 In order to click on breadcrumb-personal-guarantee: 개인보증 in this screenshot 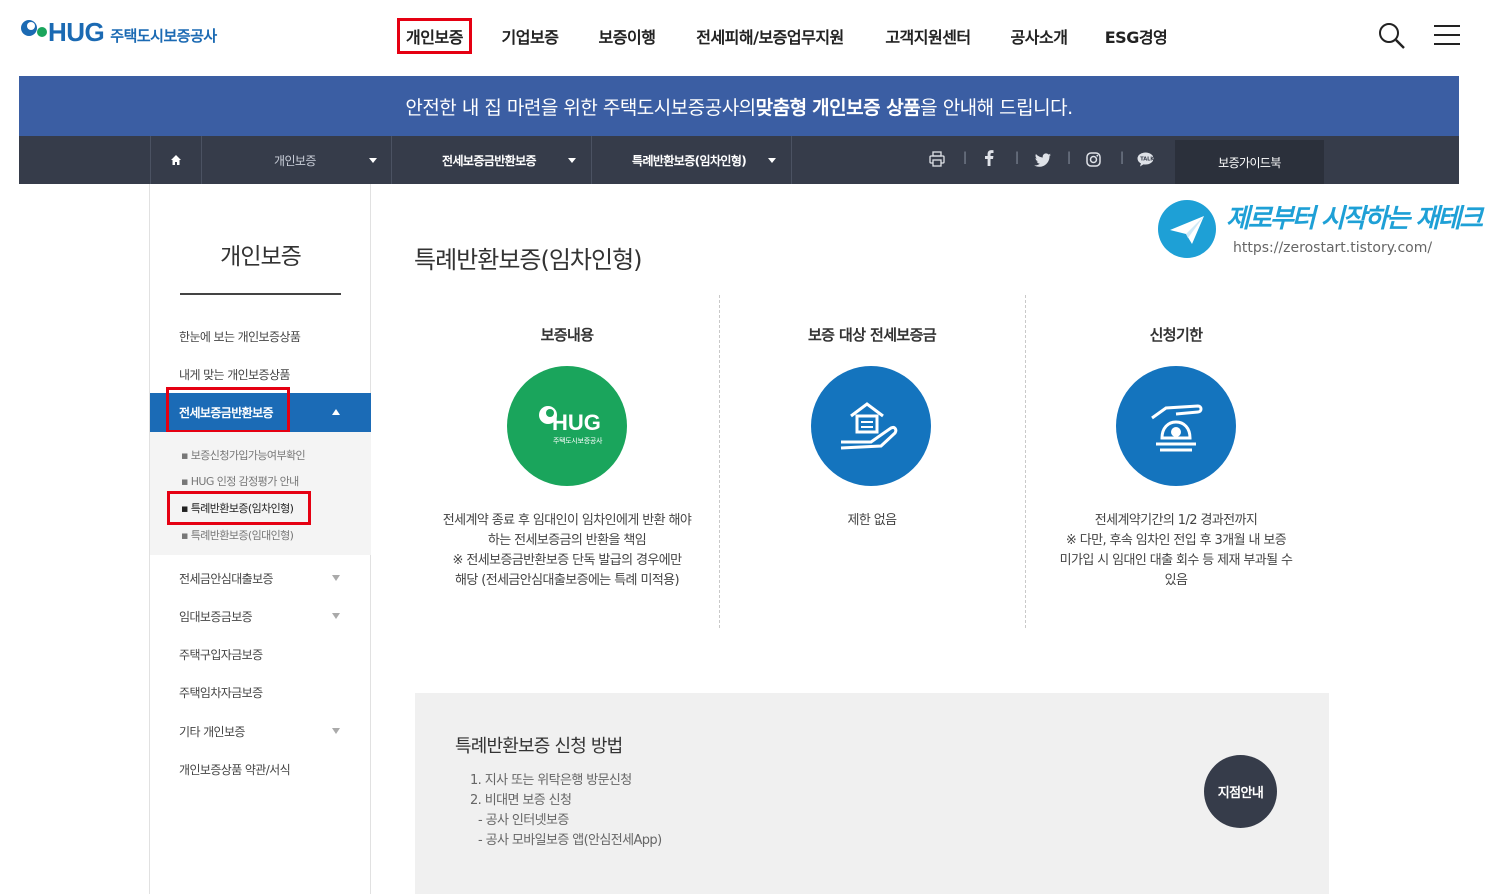, I will do `click(296, 160)`.